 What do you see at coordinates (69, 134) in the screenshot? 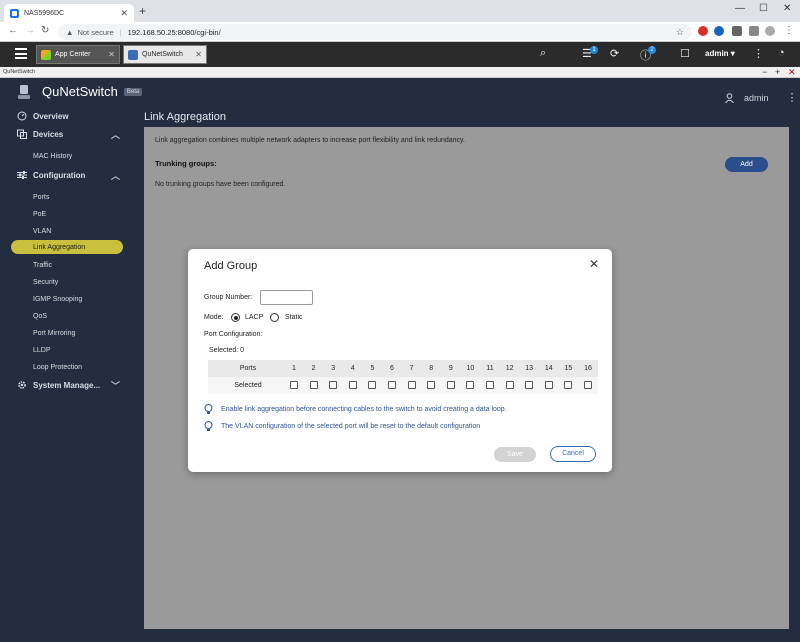
I see `sidebar-item-devices: Devices ︿` at bounding box center [69, 134].